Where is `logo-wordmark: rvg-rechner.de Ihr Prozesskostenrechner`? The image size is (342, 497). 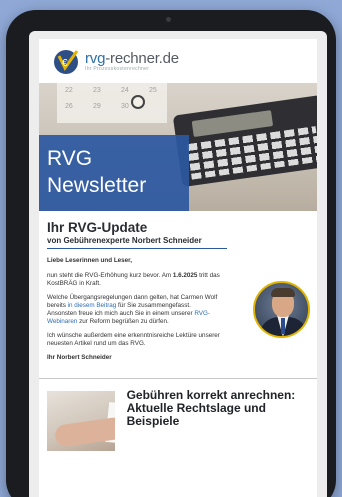
logo-wordmark: rvg-rechner.de Ihr Prozesskostenrechner is located at coordinates (132, 61).